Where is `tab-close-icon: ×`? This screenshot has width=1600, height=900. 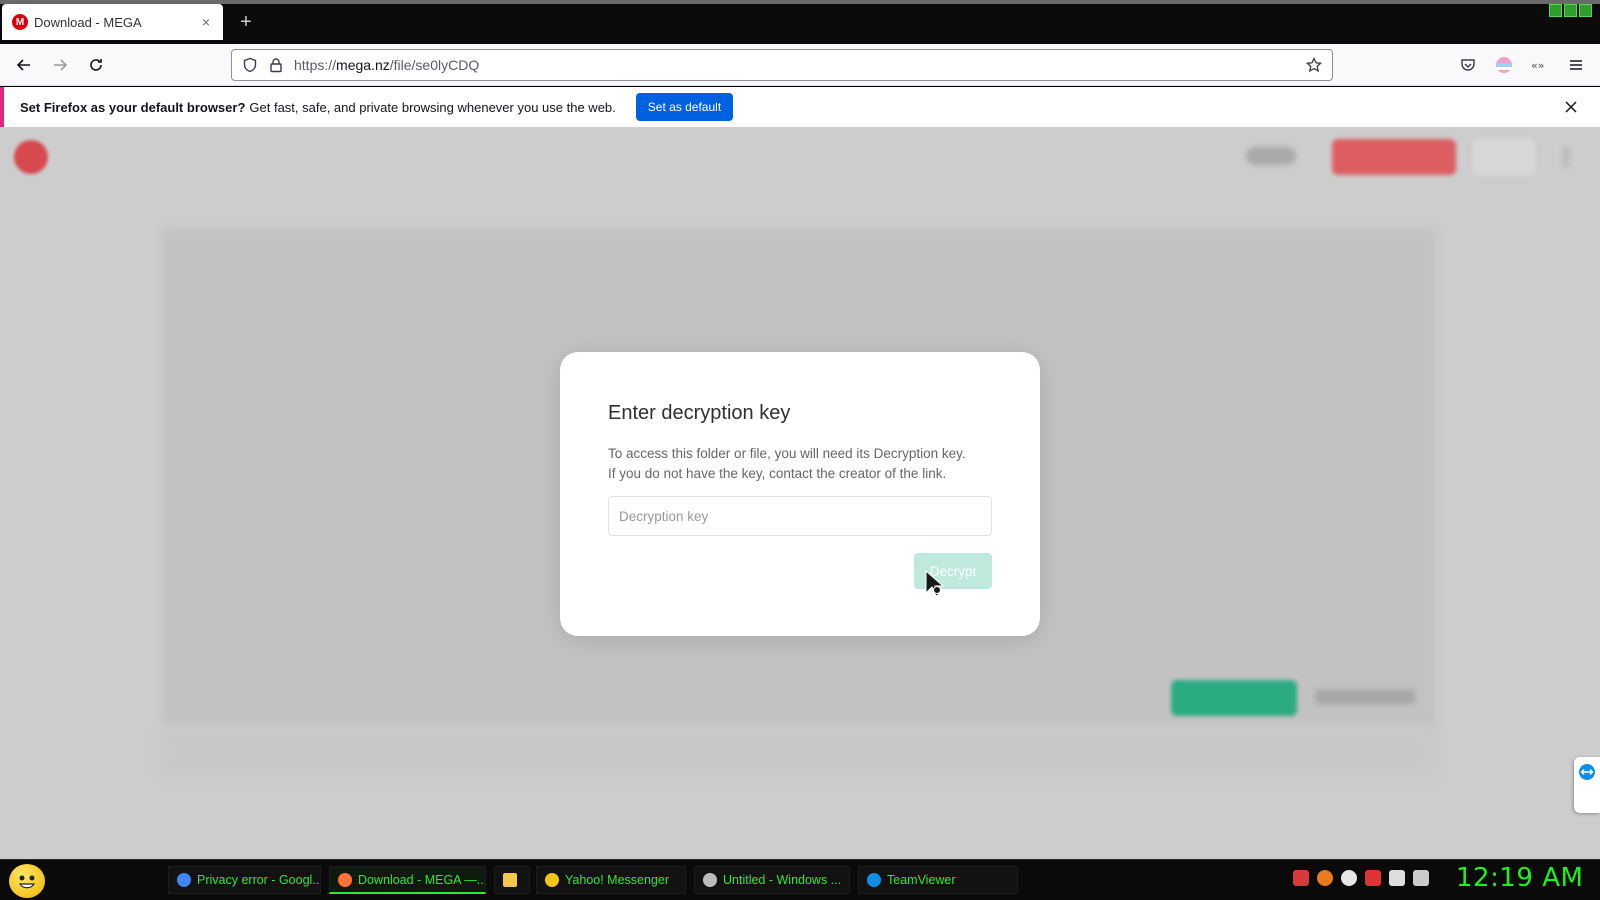 tab-close-icon: × is located at coordinates (206, 22).